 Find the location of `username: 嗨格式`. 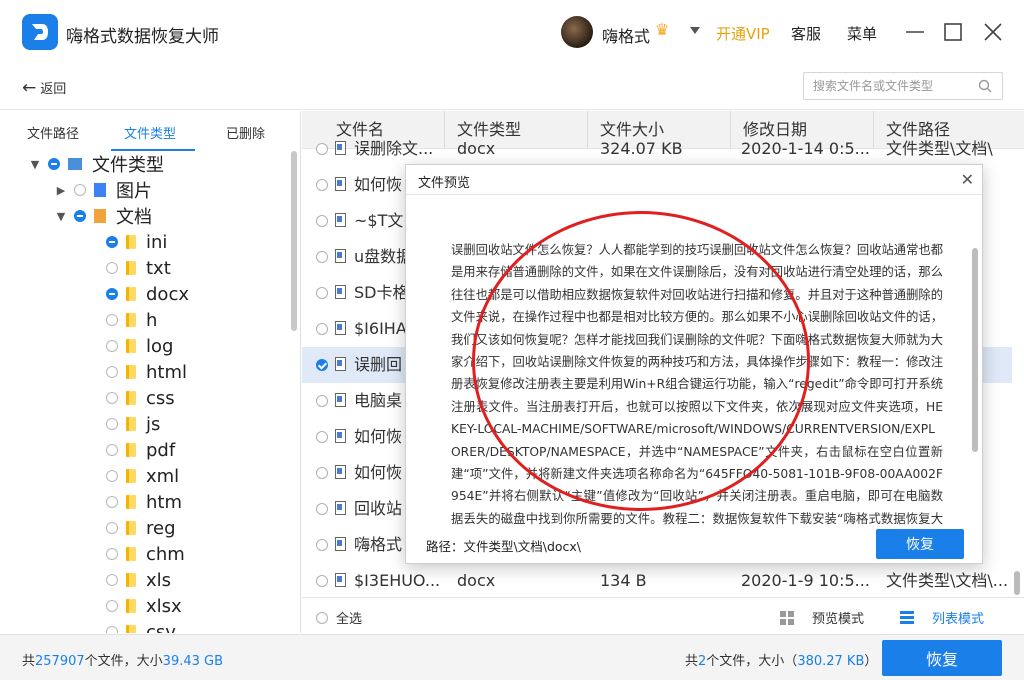

username: 嗨格式 is located at coordinates (626, 35).